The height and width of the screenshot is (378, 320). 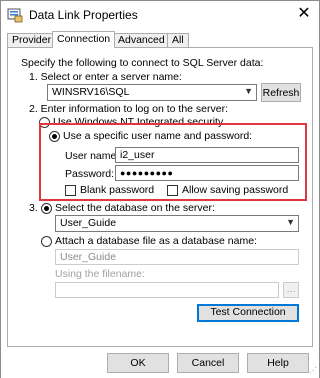 I want to click on tab-connection: Connection, so click(x=84, y=39).